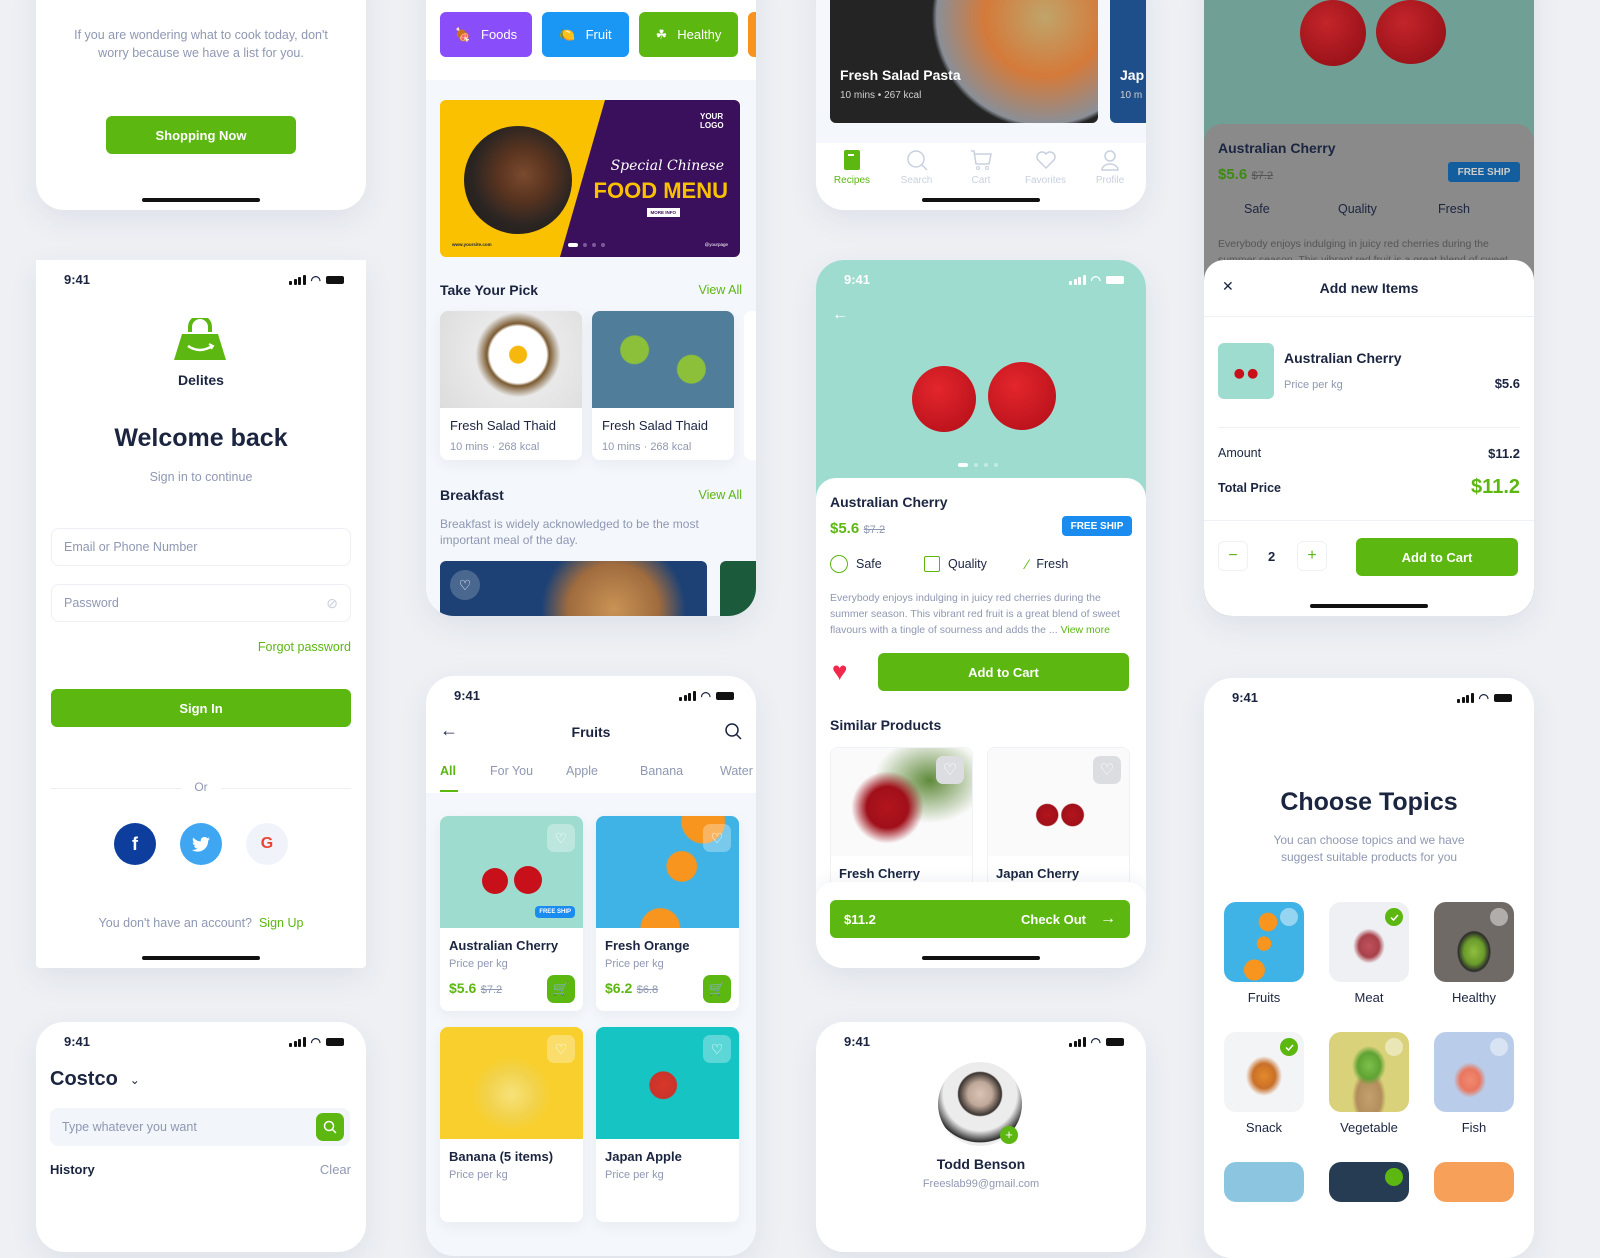 This screenshot has height=1258, width=1600. I want to click on product-card: ♡ Japan Apple Price per kg, so click(667, 1124).